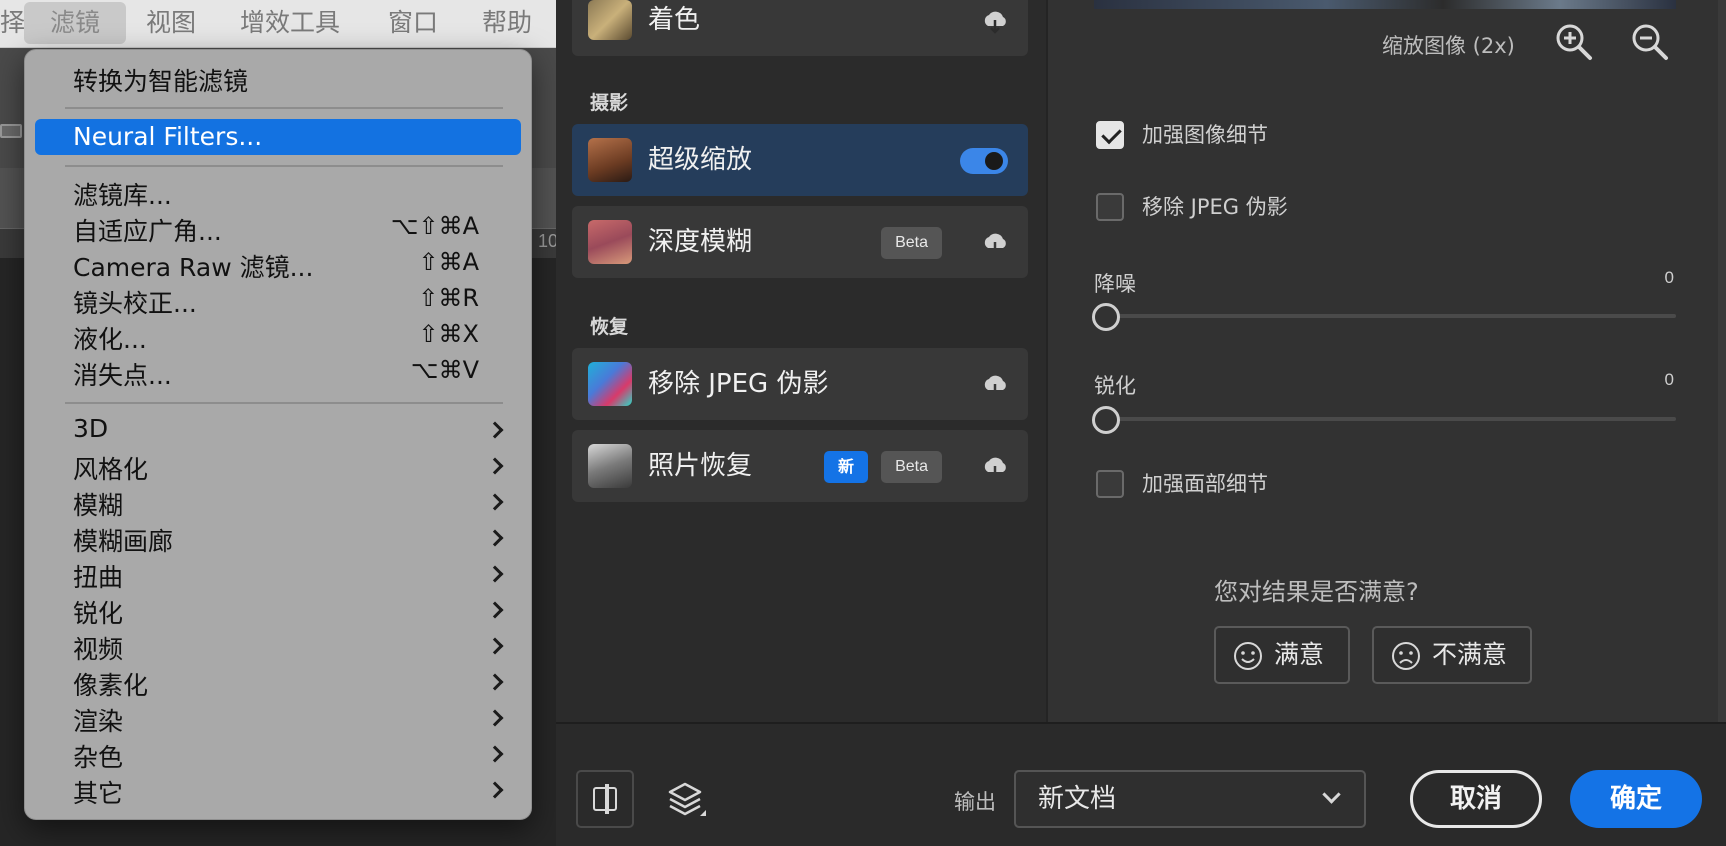  Describe the element at coordinates (290, 23) in the screenshot. I see `menu-plugins: 增效工具` at that location.